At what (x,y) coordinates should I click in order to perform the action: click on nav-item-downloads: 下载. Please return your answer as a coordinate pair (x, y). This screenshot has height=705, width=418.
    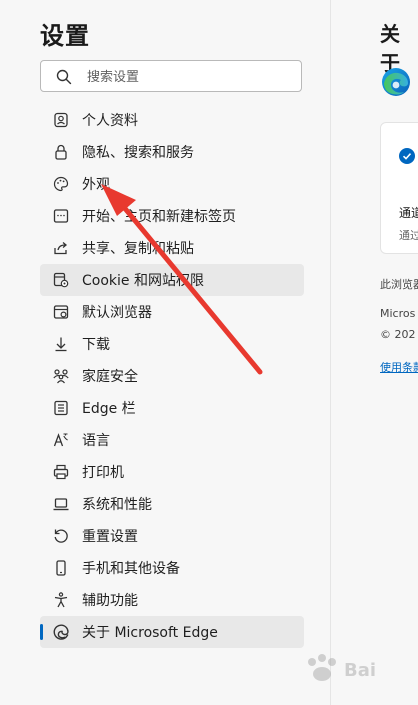
    Looking at the image, I should click on (172, 344).